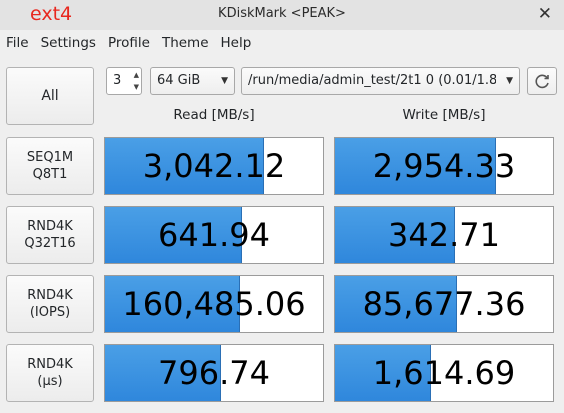 The width and height of the screenshot is (564, 413). Describe the element at coordinates (17, 43) in the screenshot. I see `menu-file: File` at that location.